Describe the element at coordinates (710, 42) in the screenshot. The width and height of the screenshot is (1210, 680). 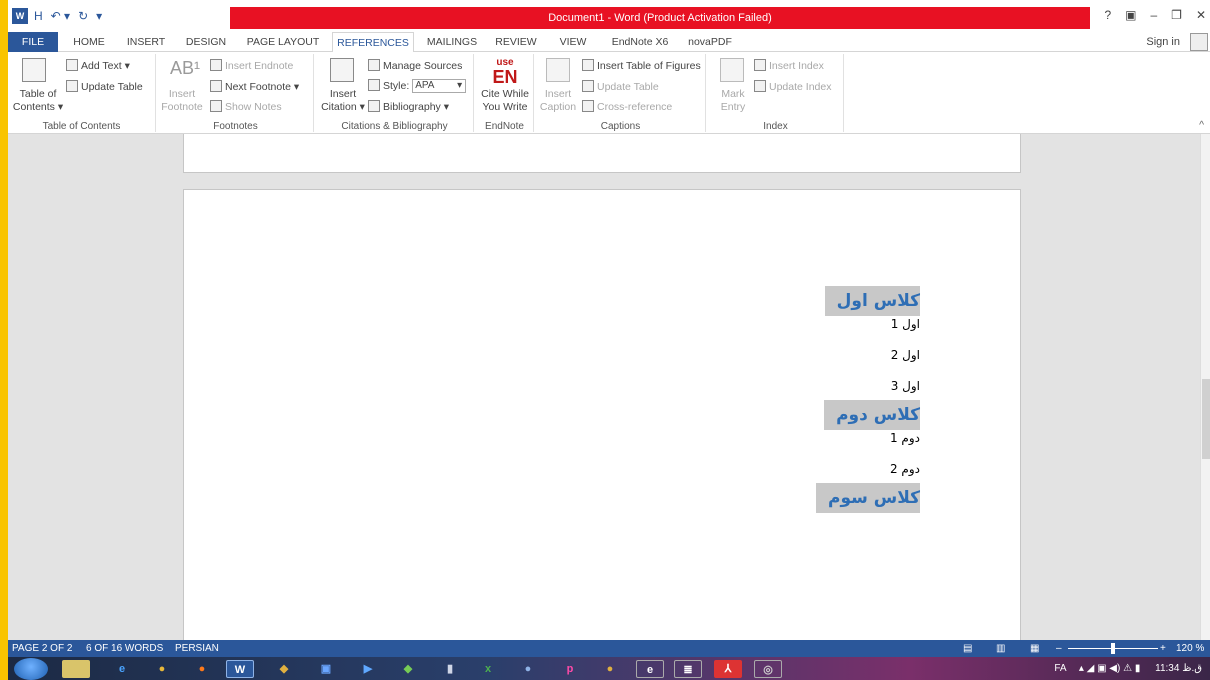
I see `tab-novapdf: novaPDF` at that location.